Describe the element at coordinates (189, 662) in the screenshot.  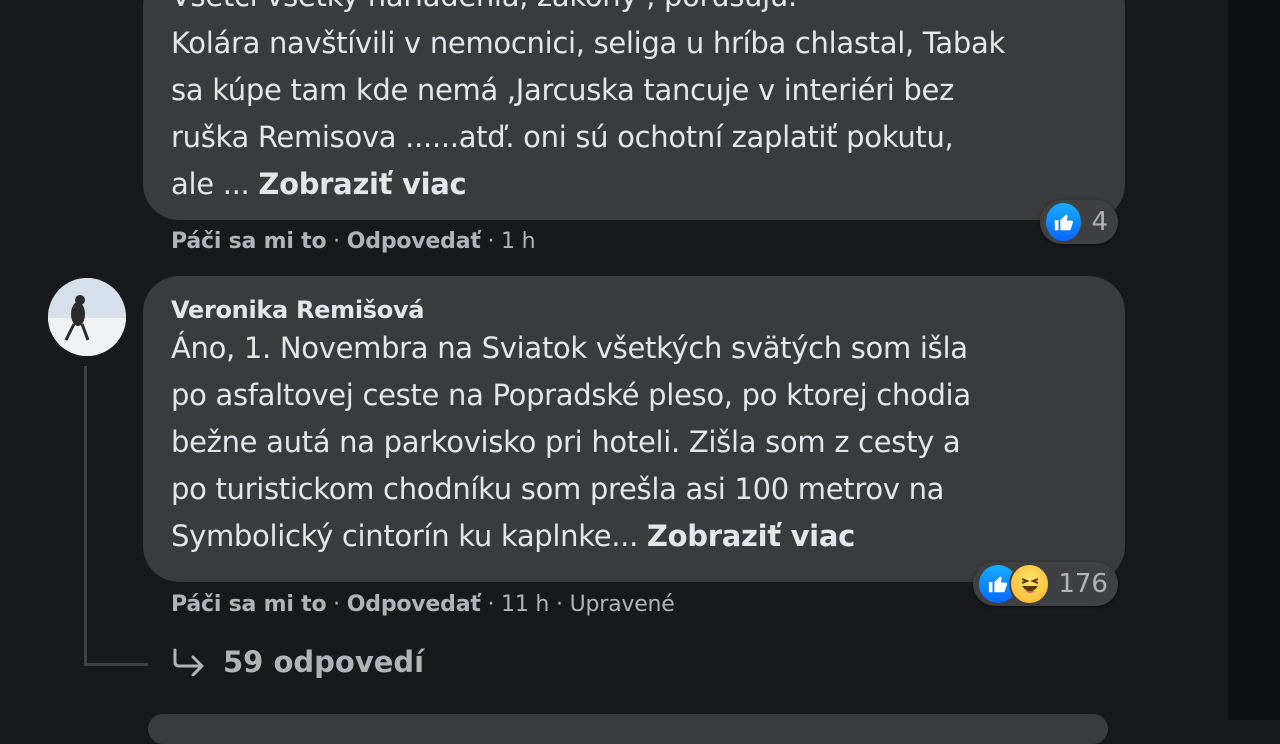
I see `reply-arrow-icon` at that location.